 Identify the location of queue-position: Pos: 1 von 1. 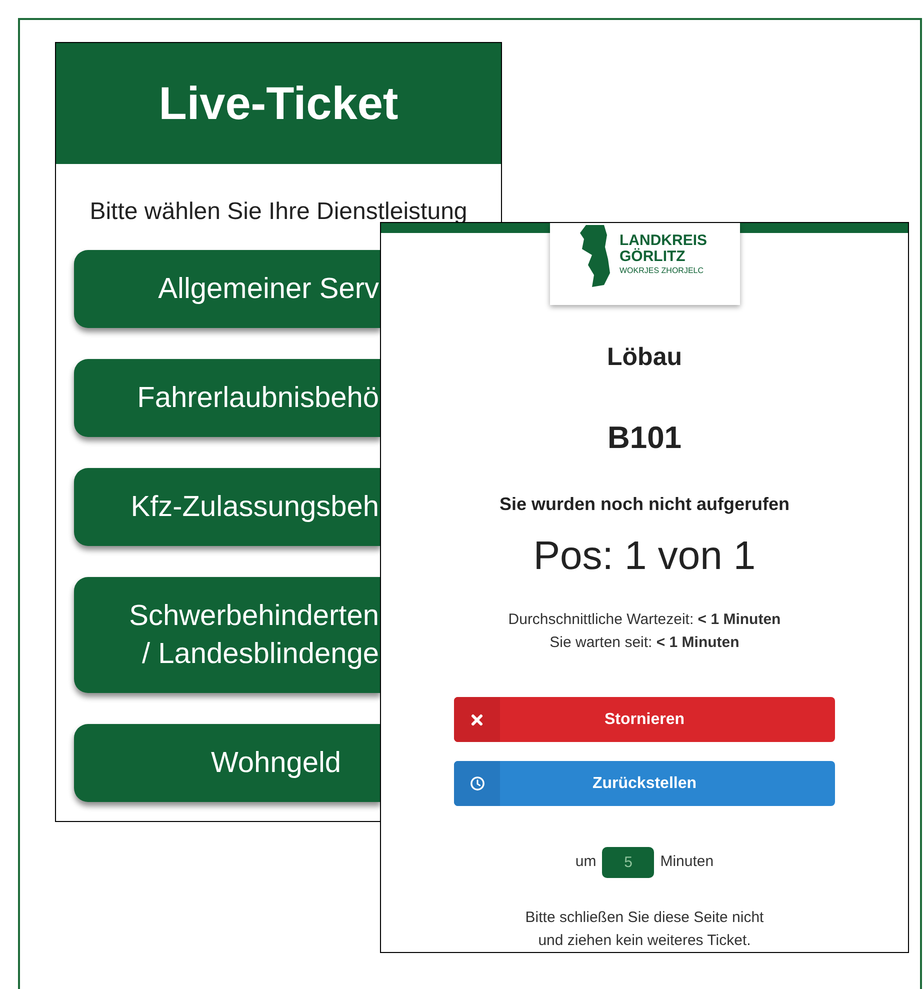
(644, 556).